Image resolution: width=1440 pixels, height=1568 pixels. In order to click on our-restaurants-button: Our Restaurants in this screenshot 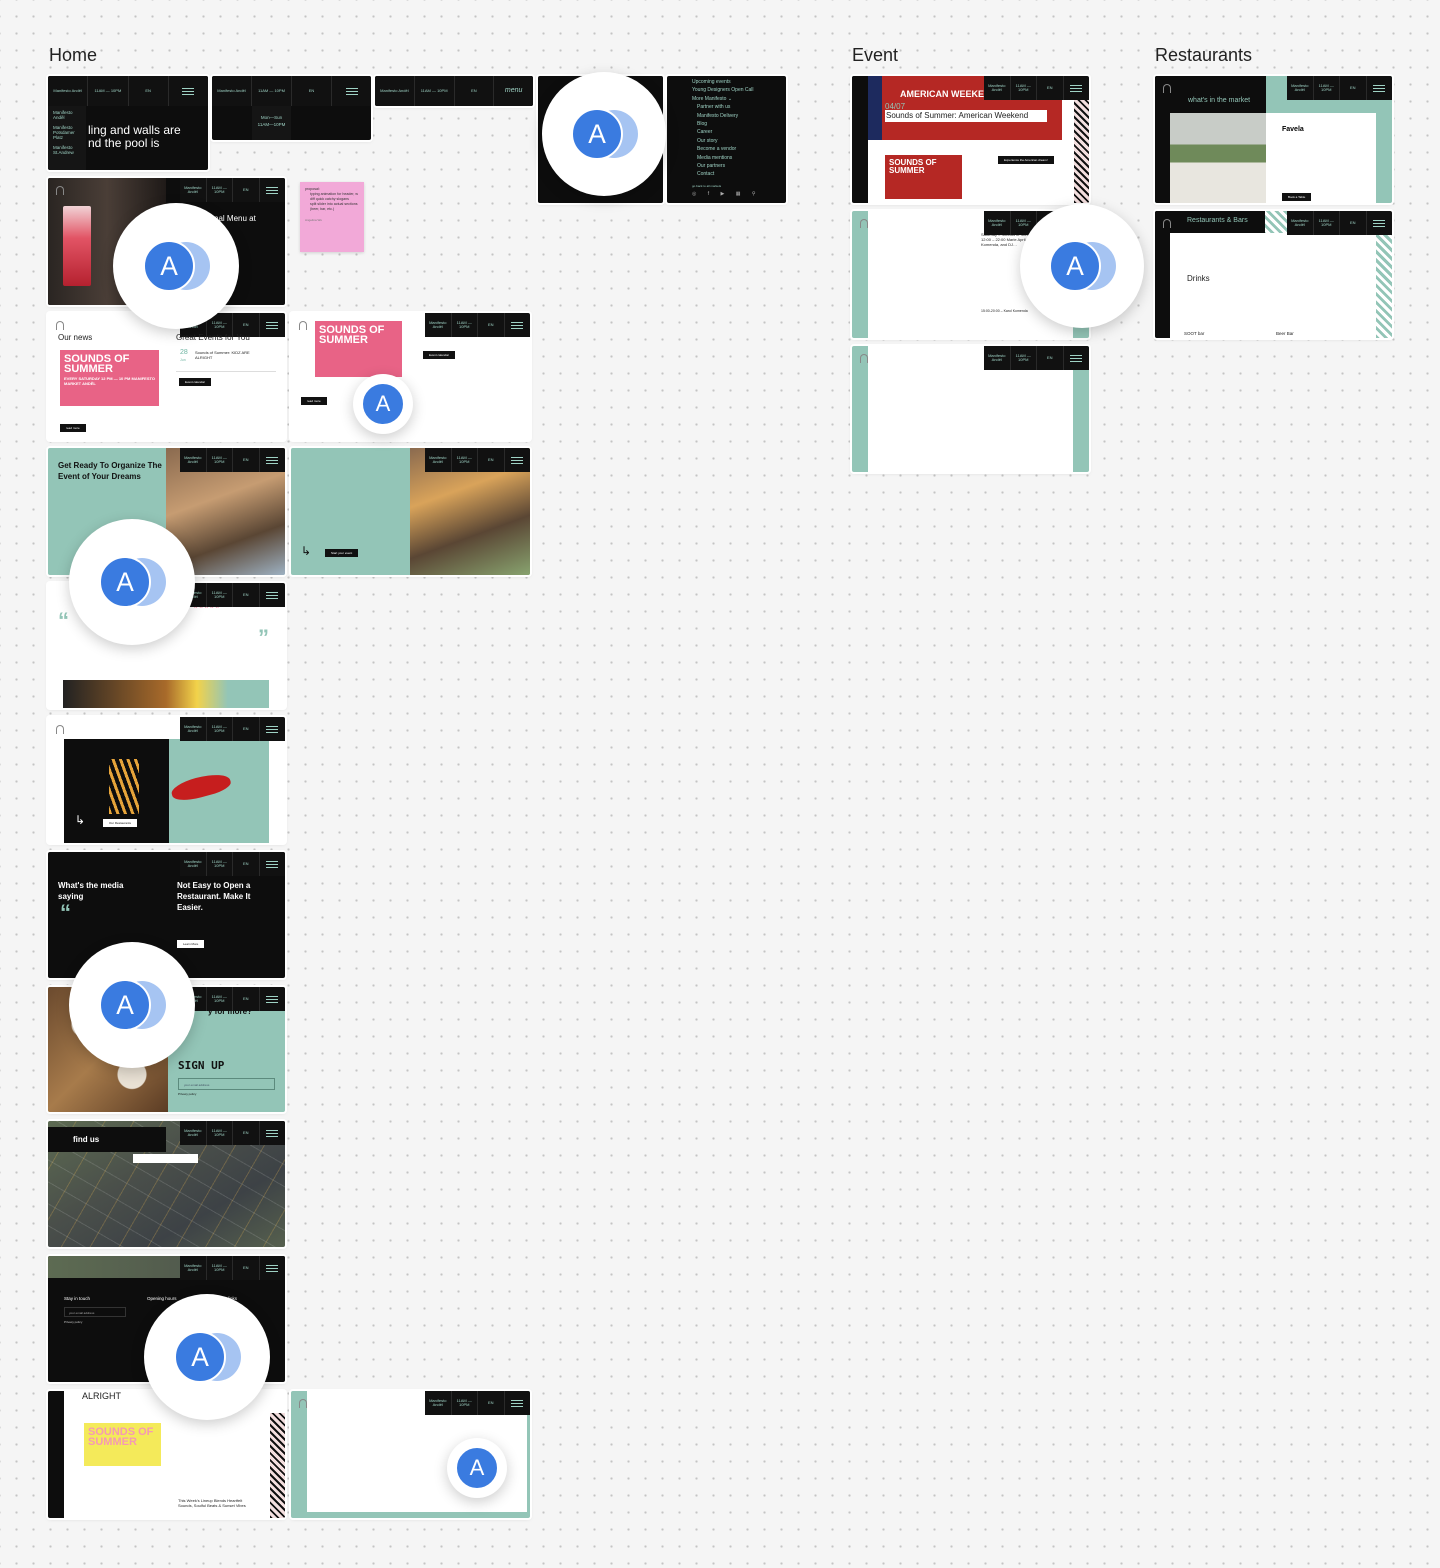, I will do `click(120, 823)`.